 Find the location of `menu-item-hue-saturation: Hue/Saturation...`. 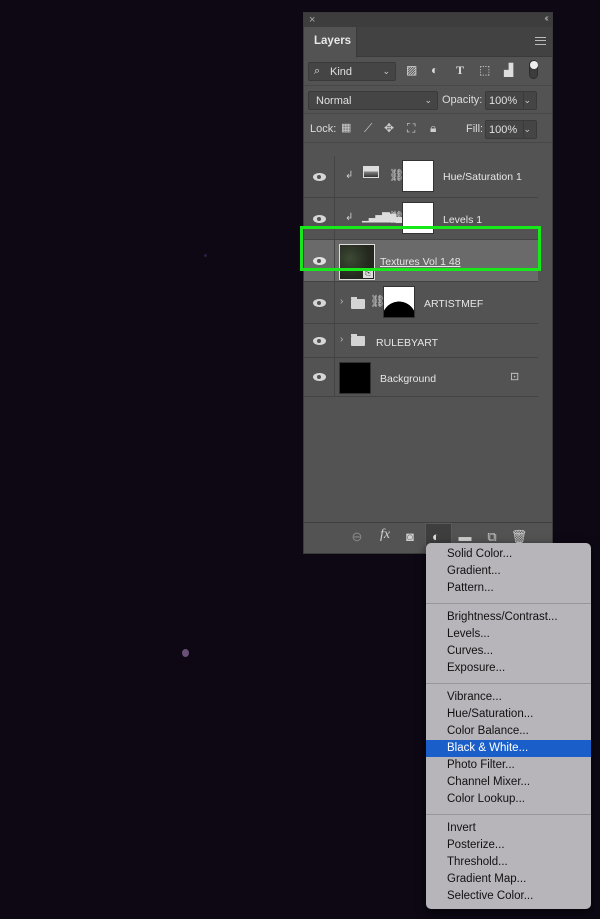

menu-item-hue-saturation: Hue/Saturation... is located at coordinates (508, 714).